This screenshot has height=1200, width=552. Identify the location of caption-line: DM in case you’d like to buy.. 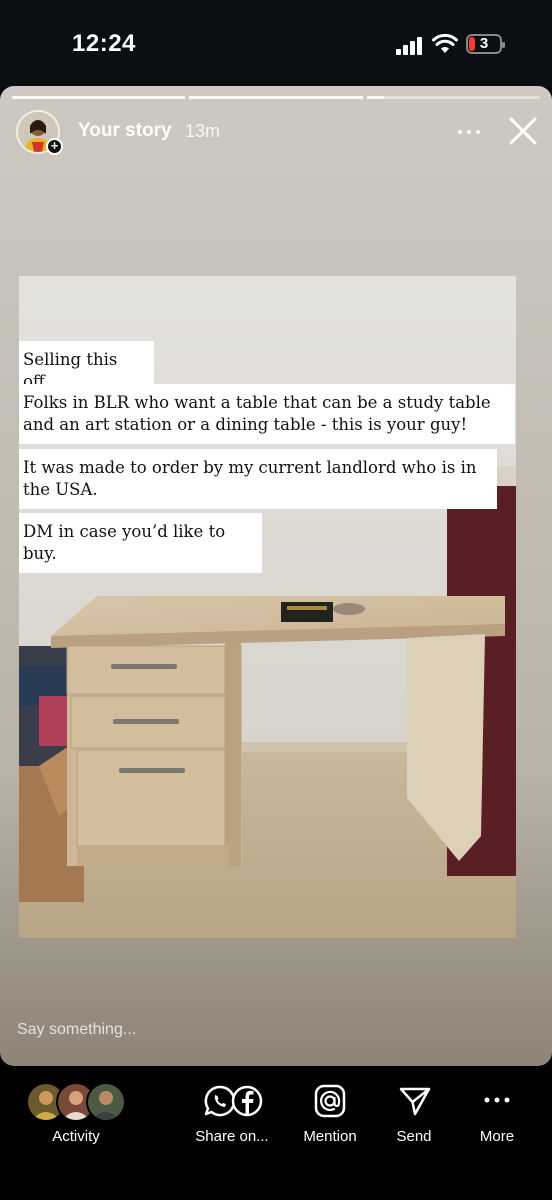
(140, 543).